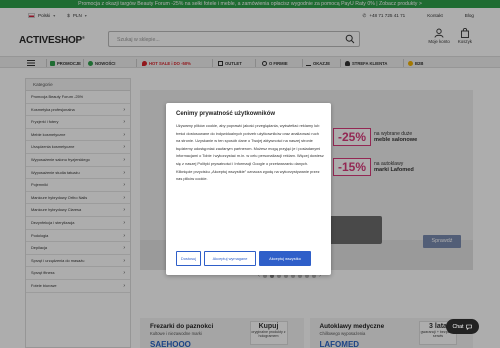 Image resolution: width=500 pixels, height=348 pixels. What do you see at coordinates (230, 258) in the screenshot?
I see `accept-required-button: Akceptuj wymagane` at bounding box center [230, 258].